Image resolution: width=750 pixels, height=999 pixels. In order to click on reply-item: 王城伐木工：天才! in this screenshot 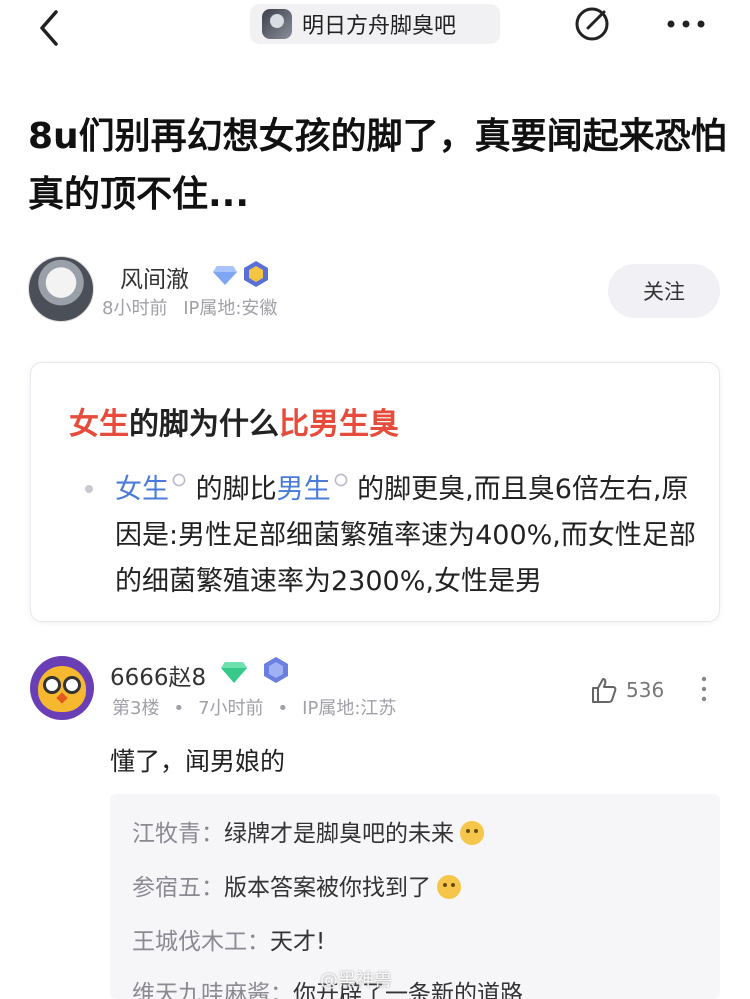, I will do `click(228, 939)`.